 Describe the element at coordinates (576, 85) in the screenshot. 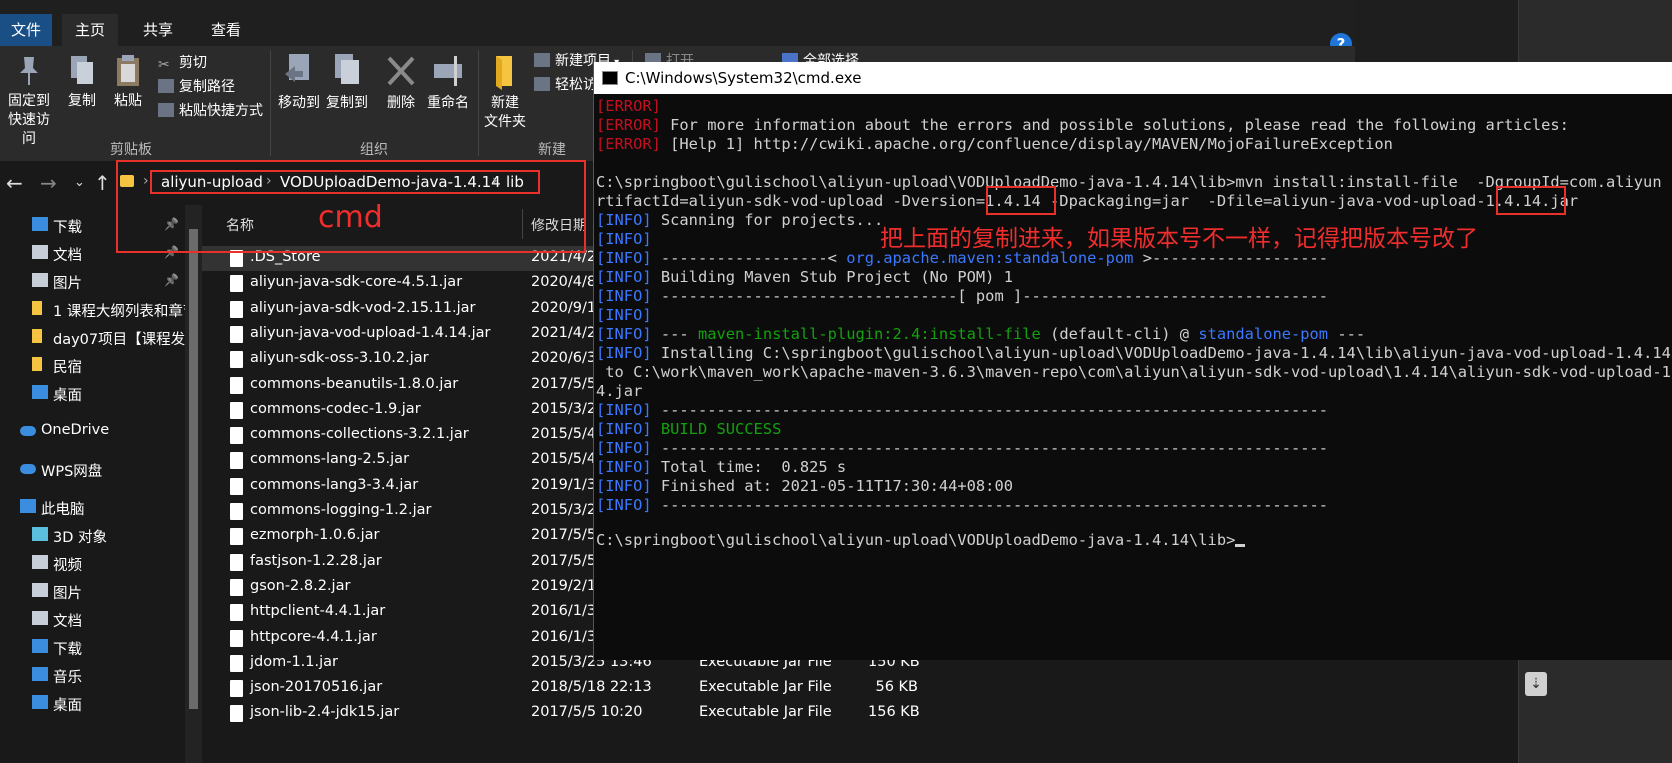

I see `easy-access-label: 轻松访` at that location.